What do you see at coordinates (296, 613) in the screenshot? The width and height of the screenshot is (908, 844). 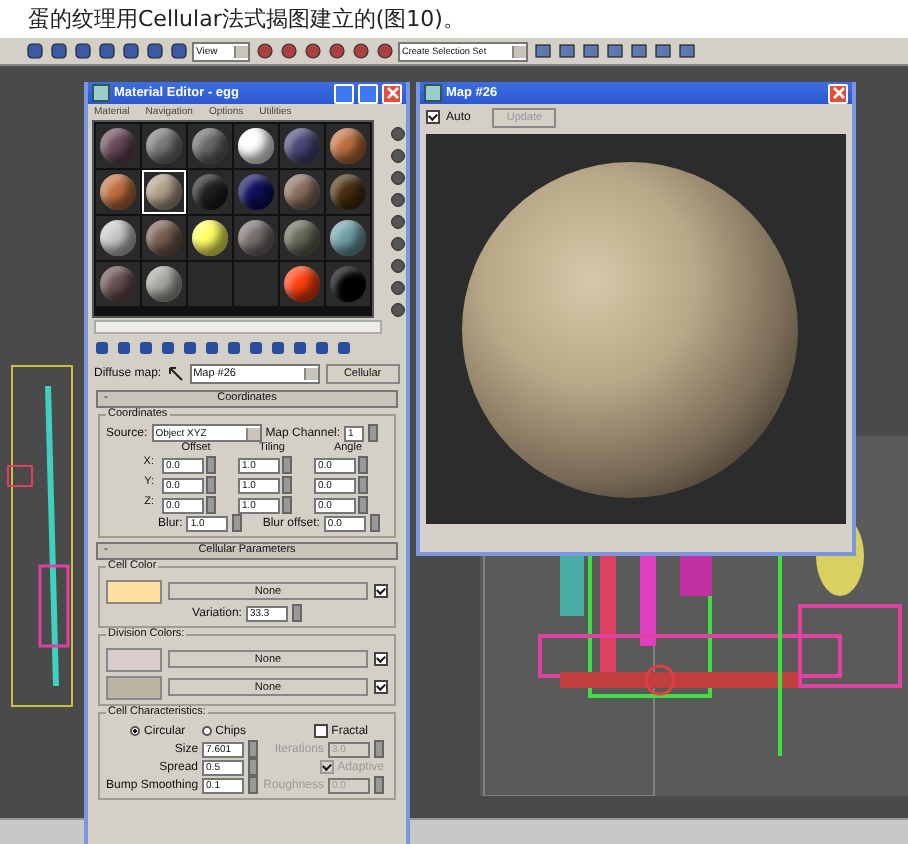 I see `spinner-icon` at bounding box center [296, 613].